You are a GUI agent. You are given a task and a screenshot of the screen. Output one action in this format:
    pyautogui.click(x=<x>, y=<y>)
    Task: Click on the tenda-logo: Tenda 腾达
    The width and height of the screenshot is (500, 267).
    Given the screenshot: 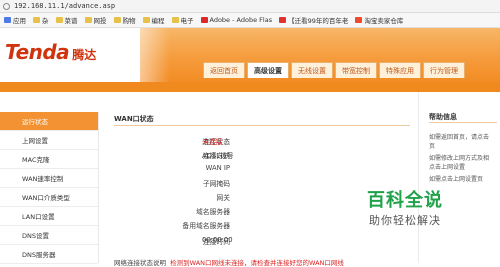 What is the action you would take?
    pyautogui.click(x=50, y=52)
    